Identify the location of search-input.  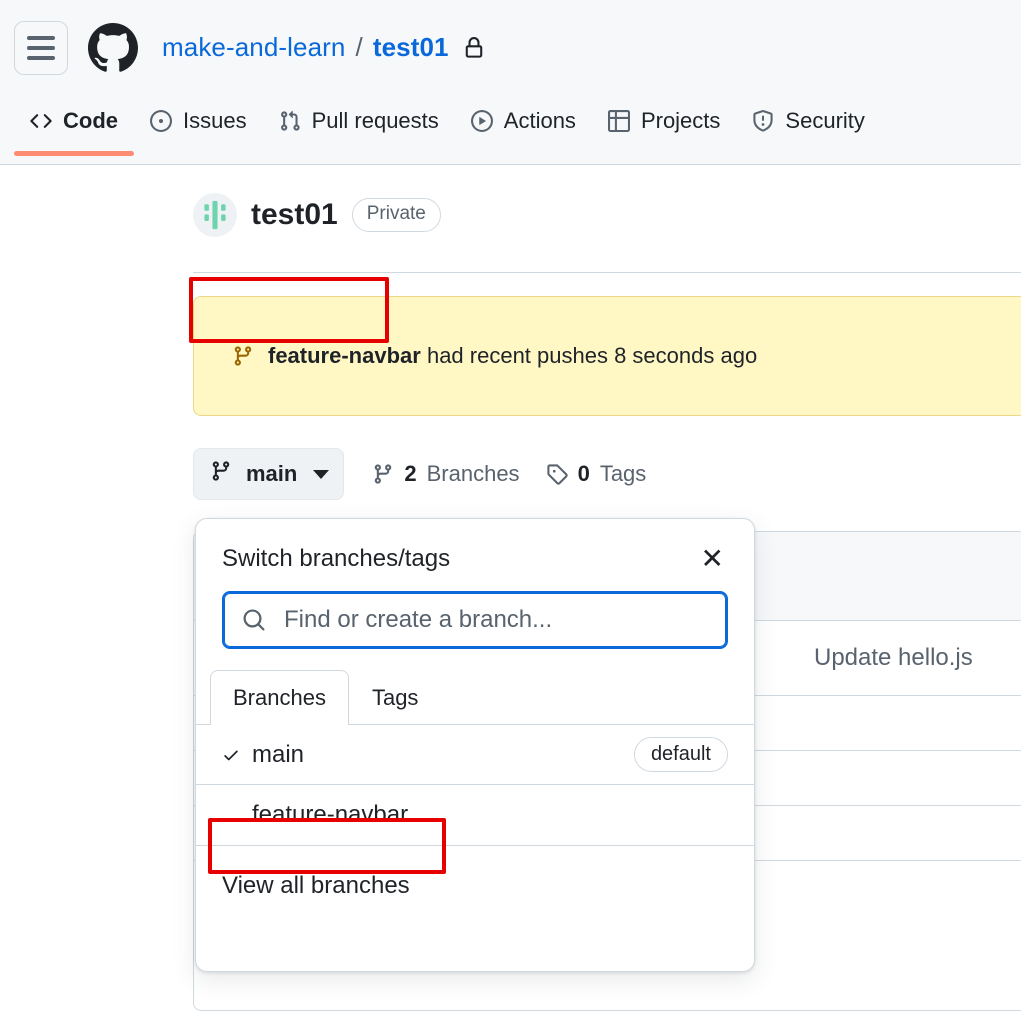
(495, 620).